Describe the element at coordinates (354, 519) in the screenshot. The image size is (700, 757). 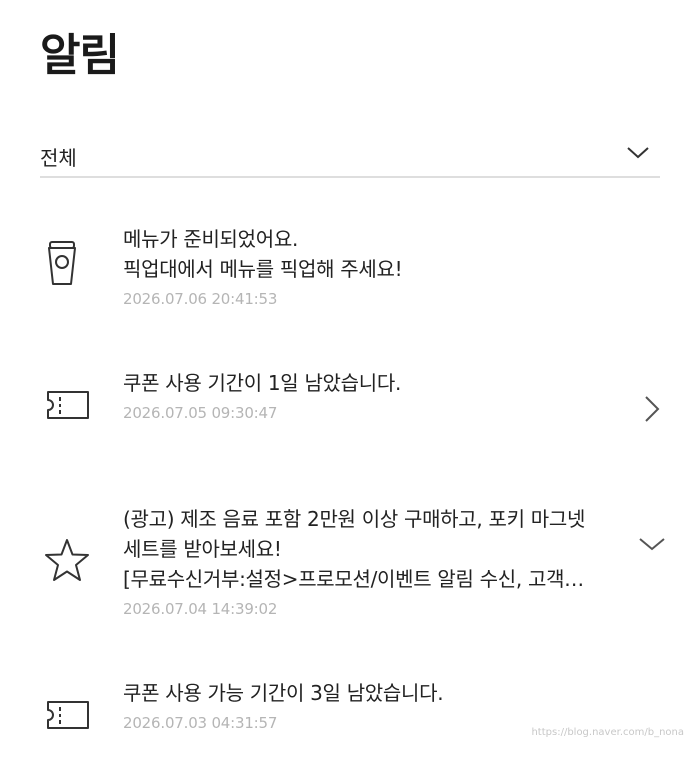
I see `notification-message-line: (광고) 제조 음료 포함 2만원 이상 구매하고, 포키 마그넷` at that location.